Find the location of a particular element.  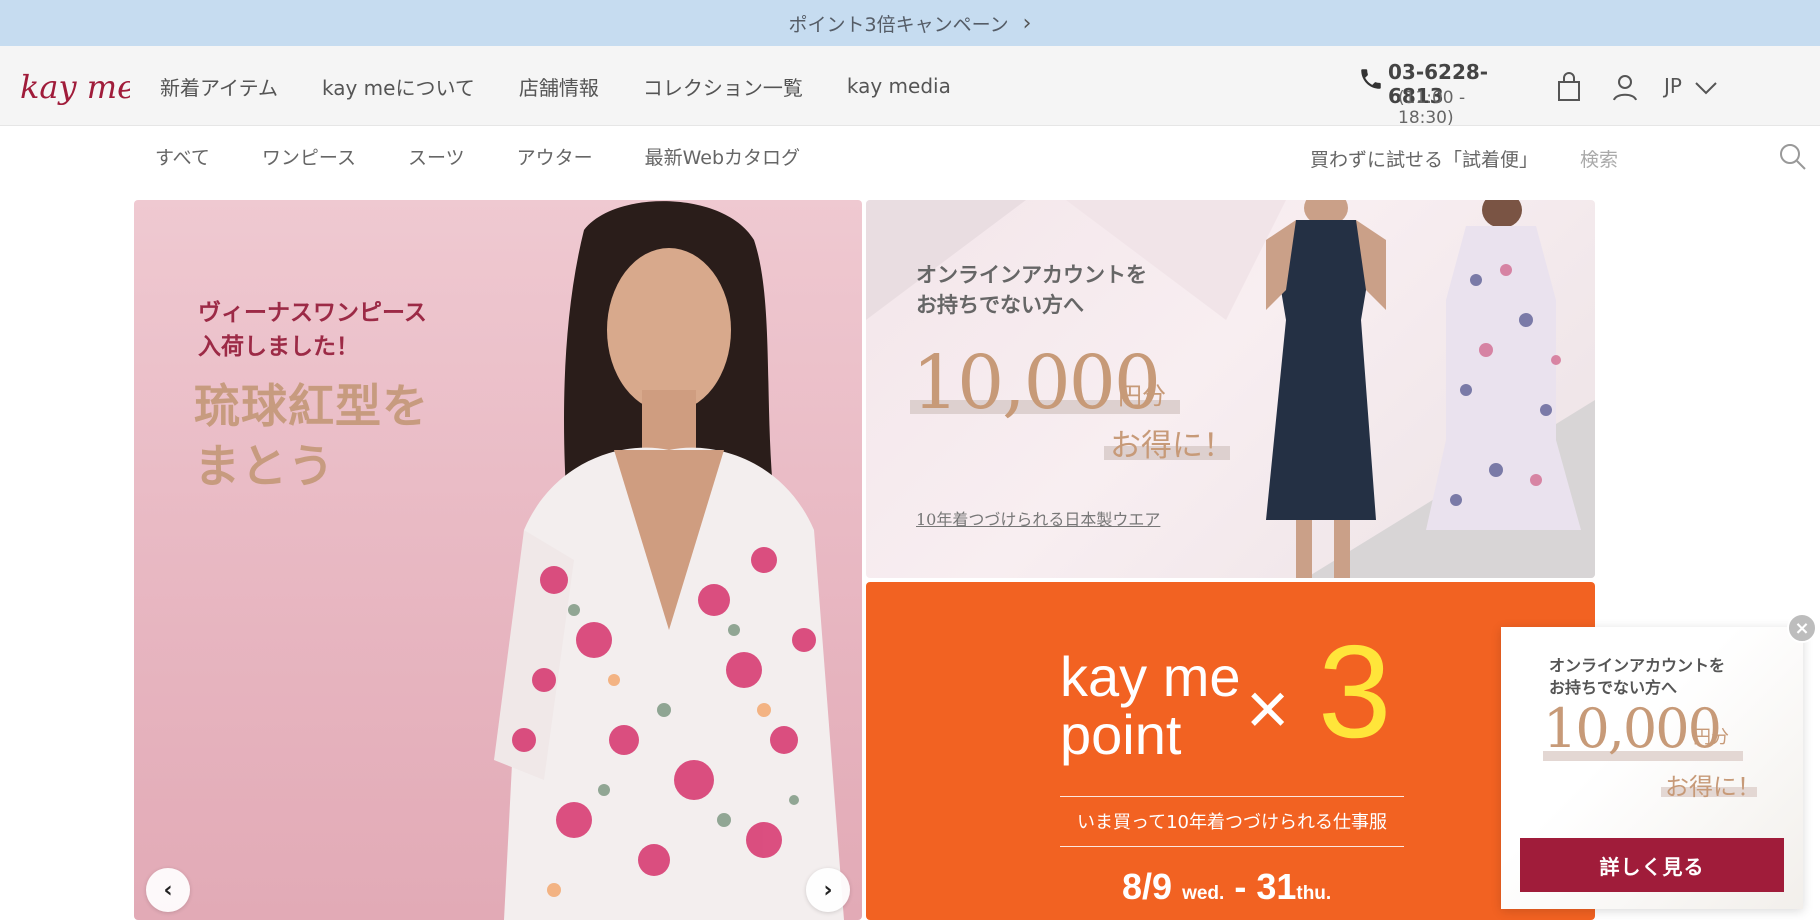

hero-subtitle-line2: 入荷しました！ is located at coordinates (278, 346).